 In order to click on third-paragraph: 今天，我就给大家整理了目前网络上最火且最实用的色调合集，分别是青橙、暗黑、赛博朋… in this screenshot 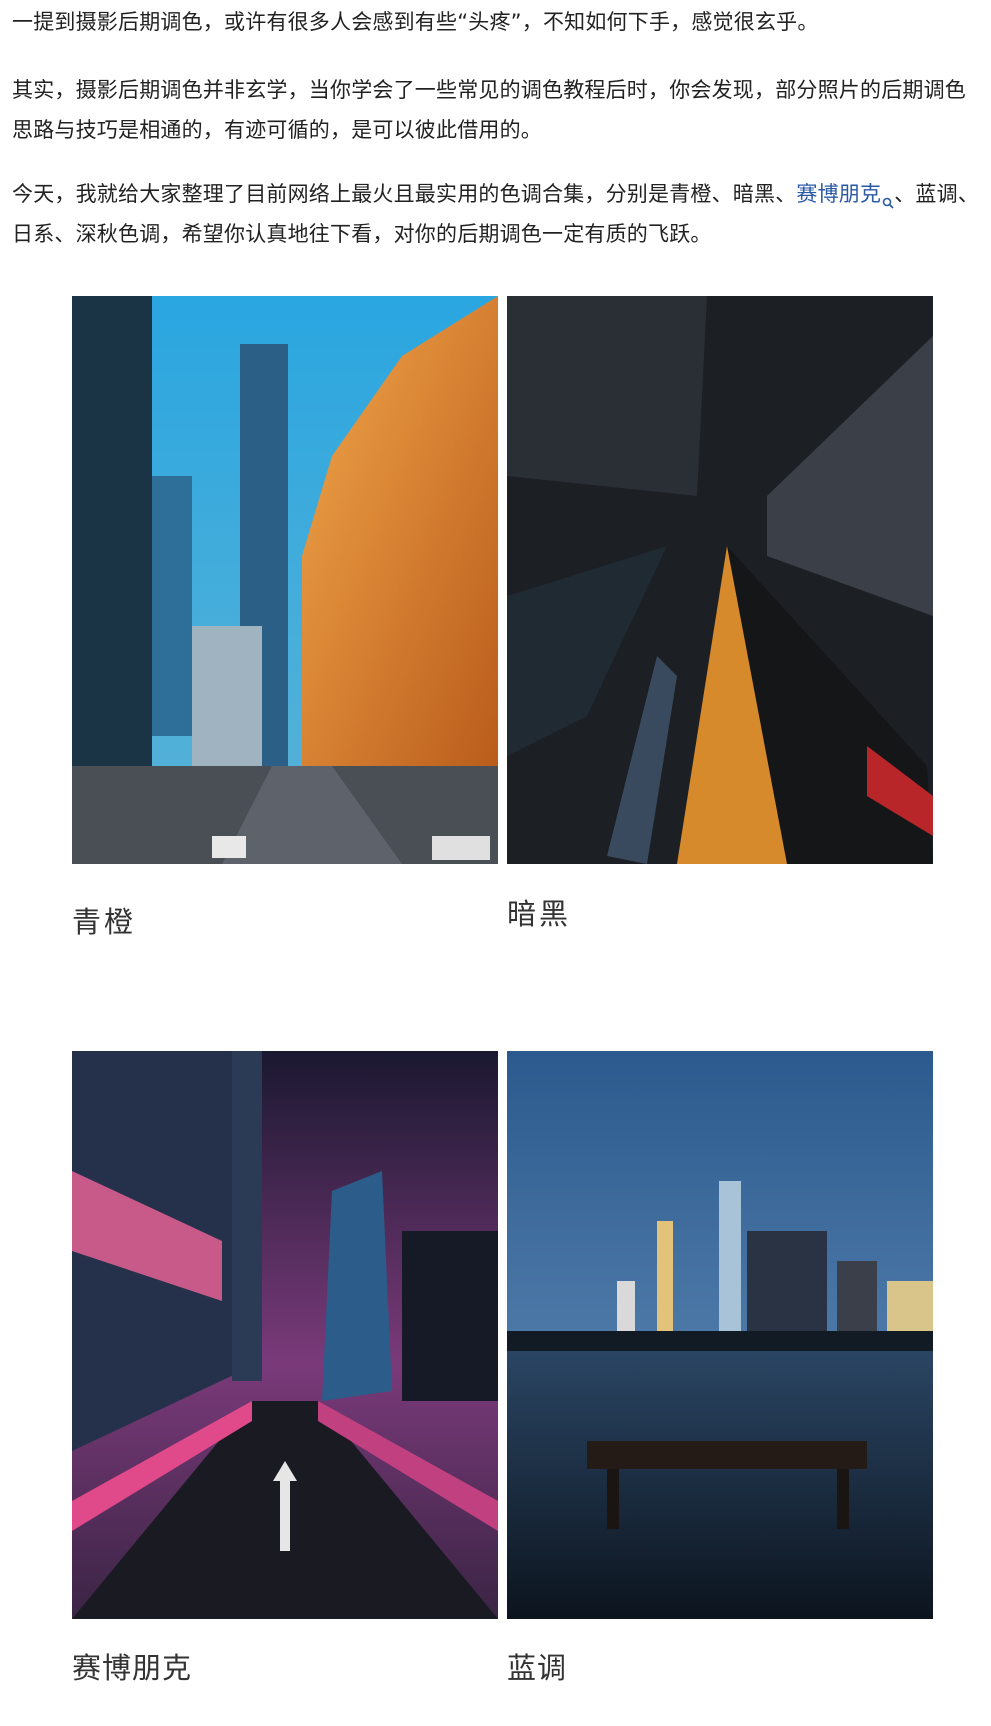, I will do `click(496, 214)`.